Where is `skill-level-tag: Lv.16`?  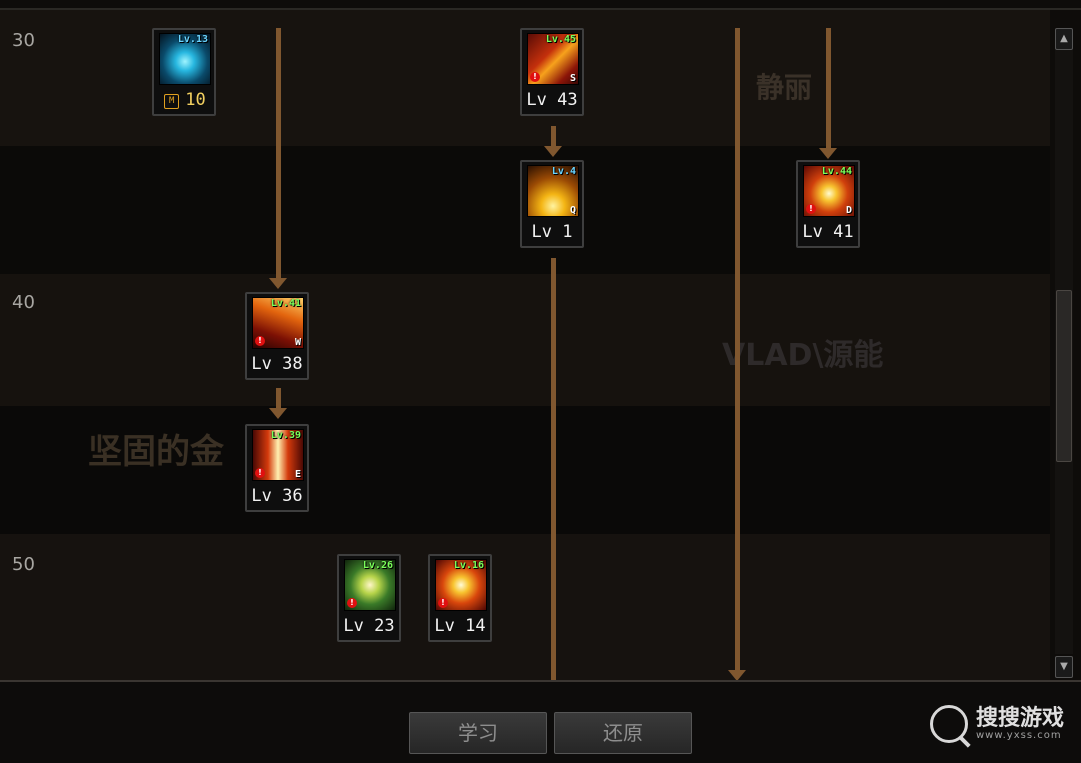
skill-level-tag: Lv.16 is located at coordinates (468, 565).